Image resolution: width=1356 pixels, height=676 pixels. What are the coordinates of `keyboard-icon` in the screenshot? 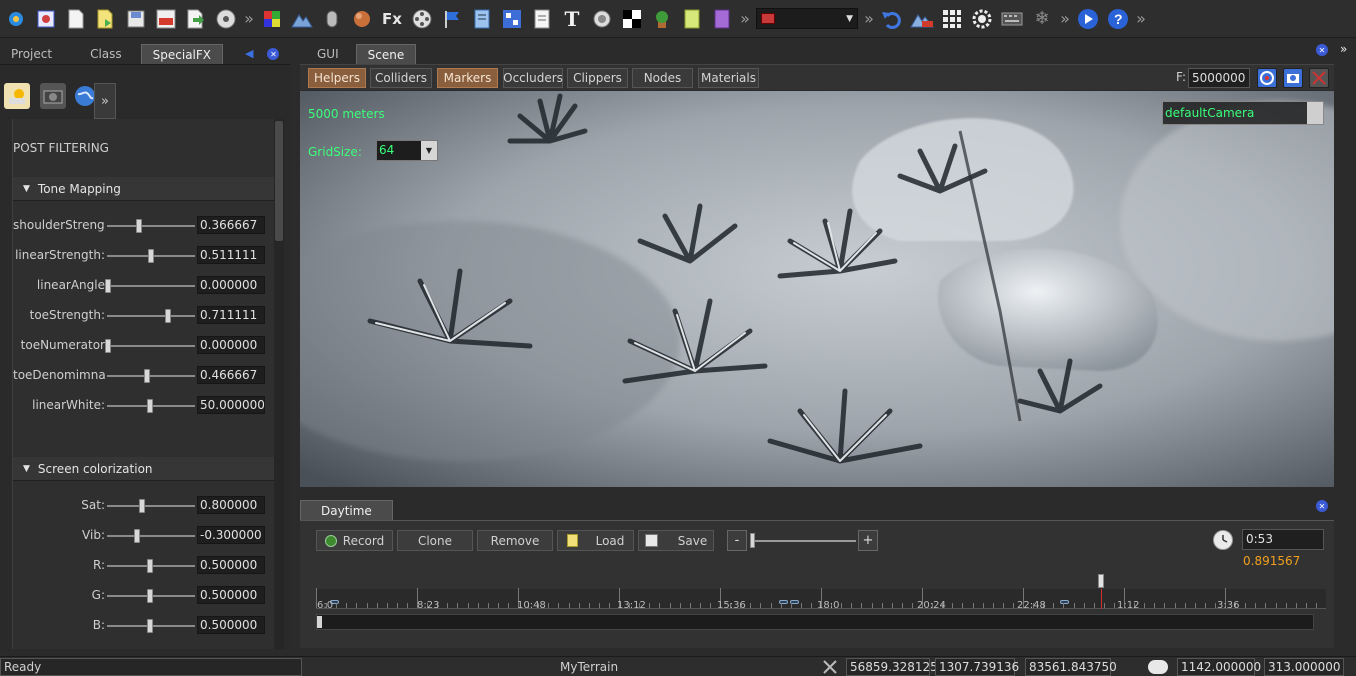 It's located at (1012, 19).